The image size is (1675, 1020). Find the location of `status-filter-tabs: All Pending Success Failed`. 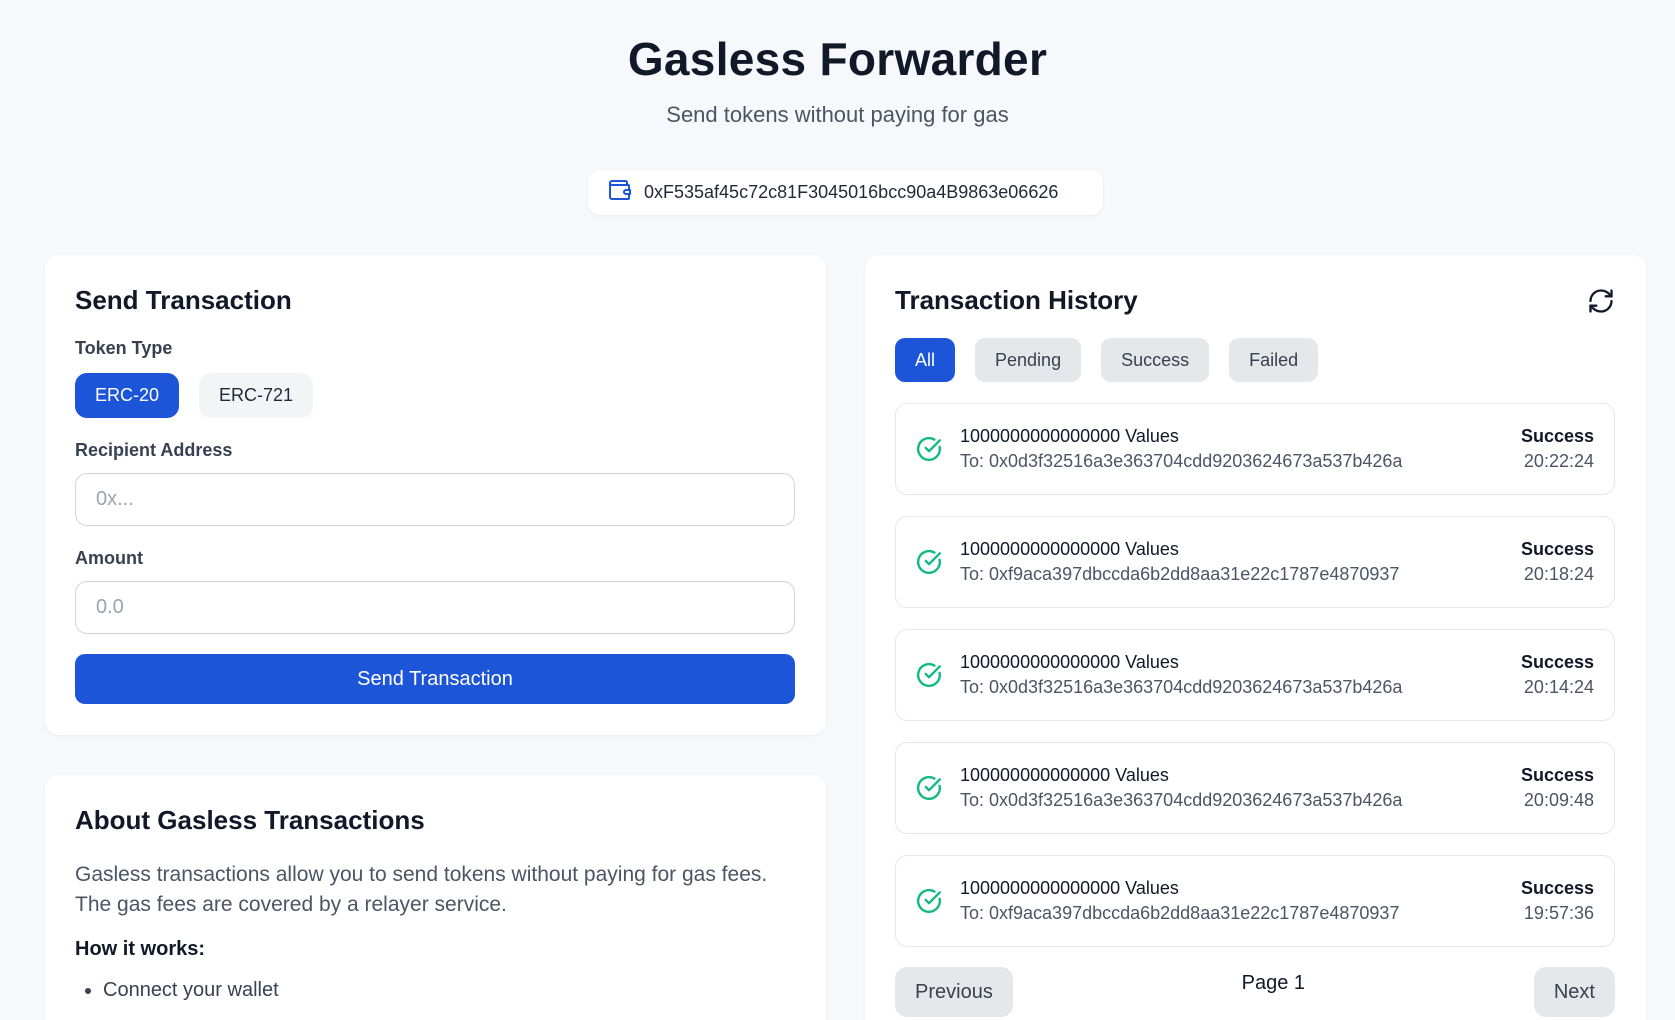

status-filter-tabs: All Pending Success Failed is located at coordinates (1255, 360).